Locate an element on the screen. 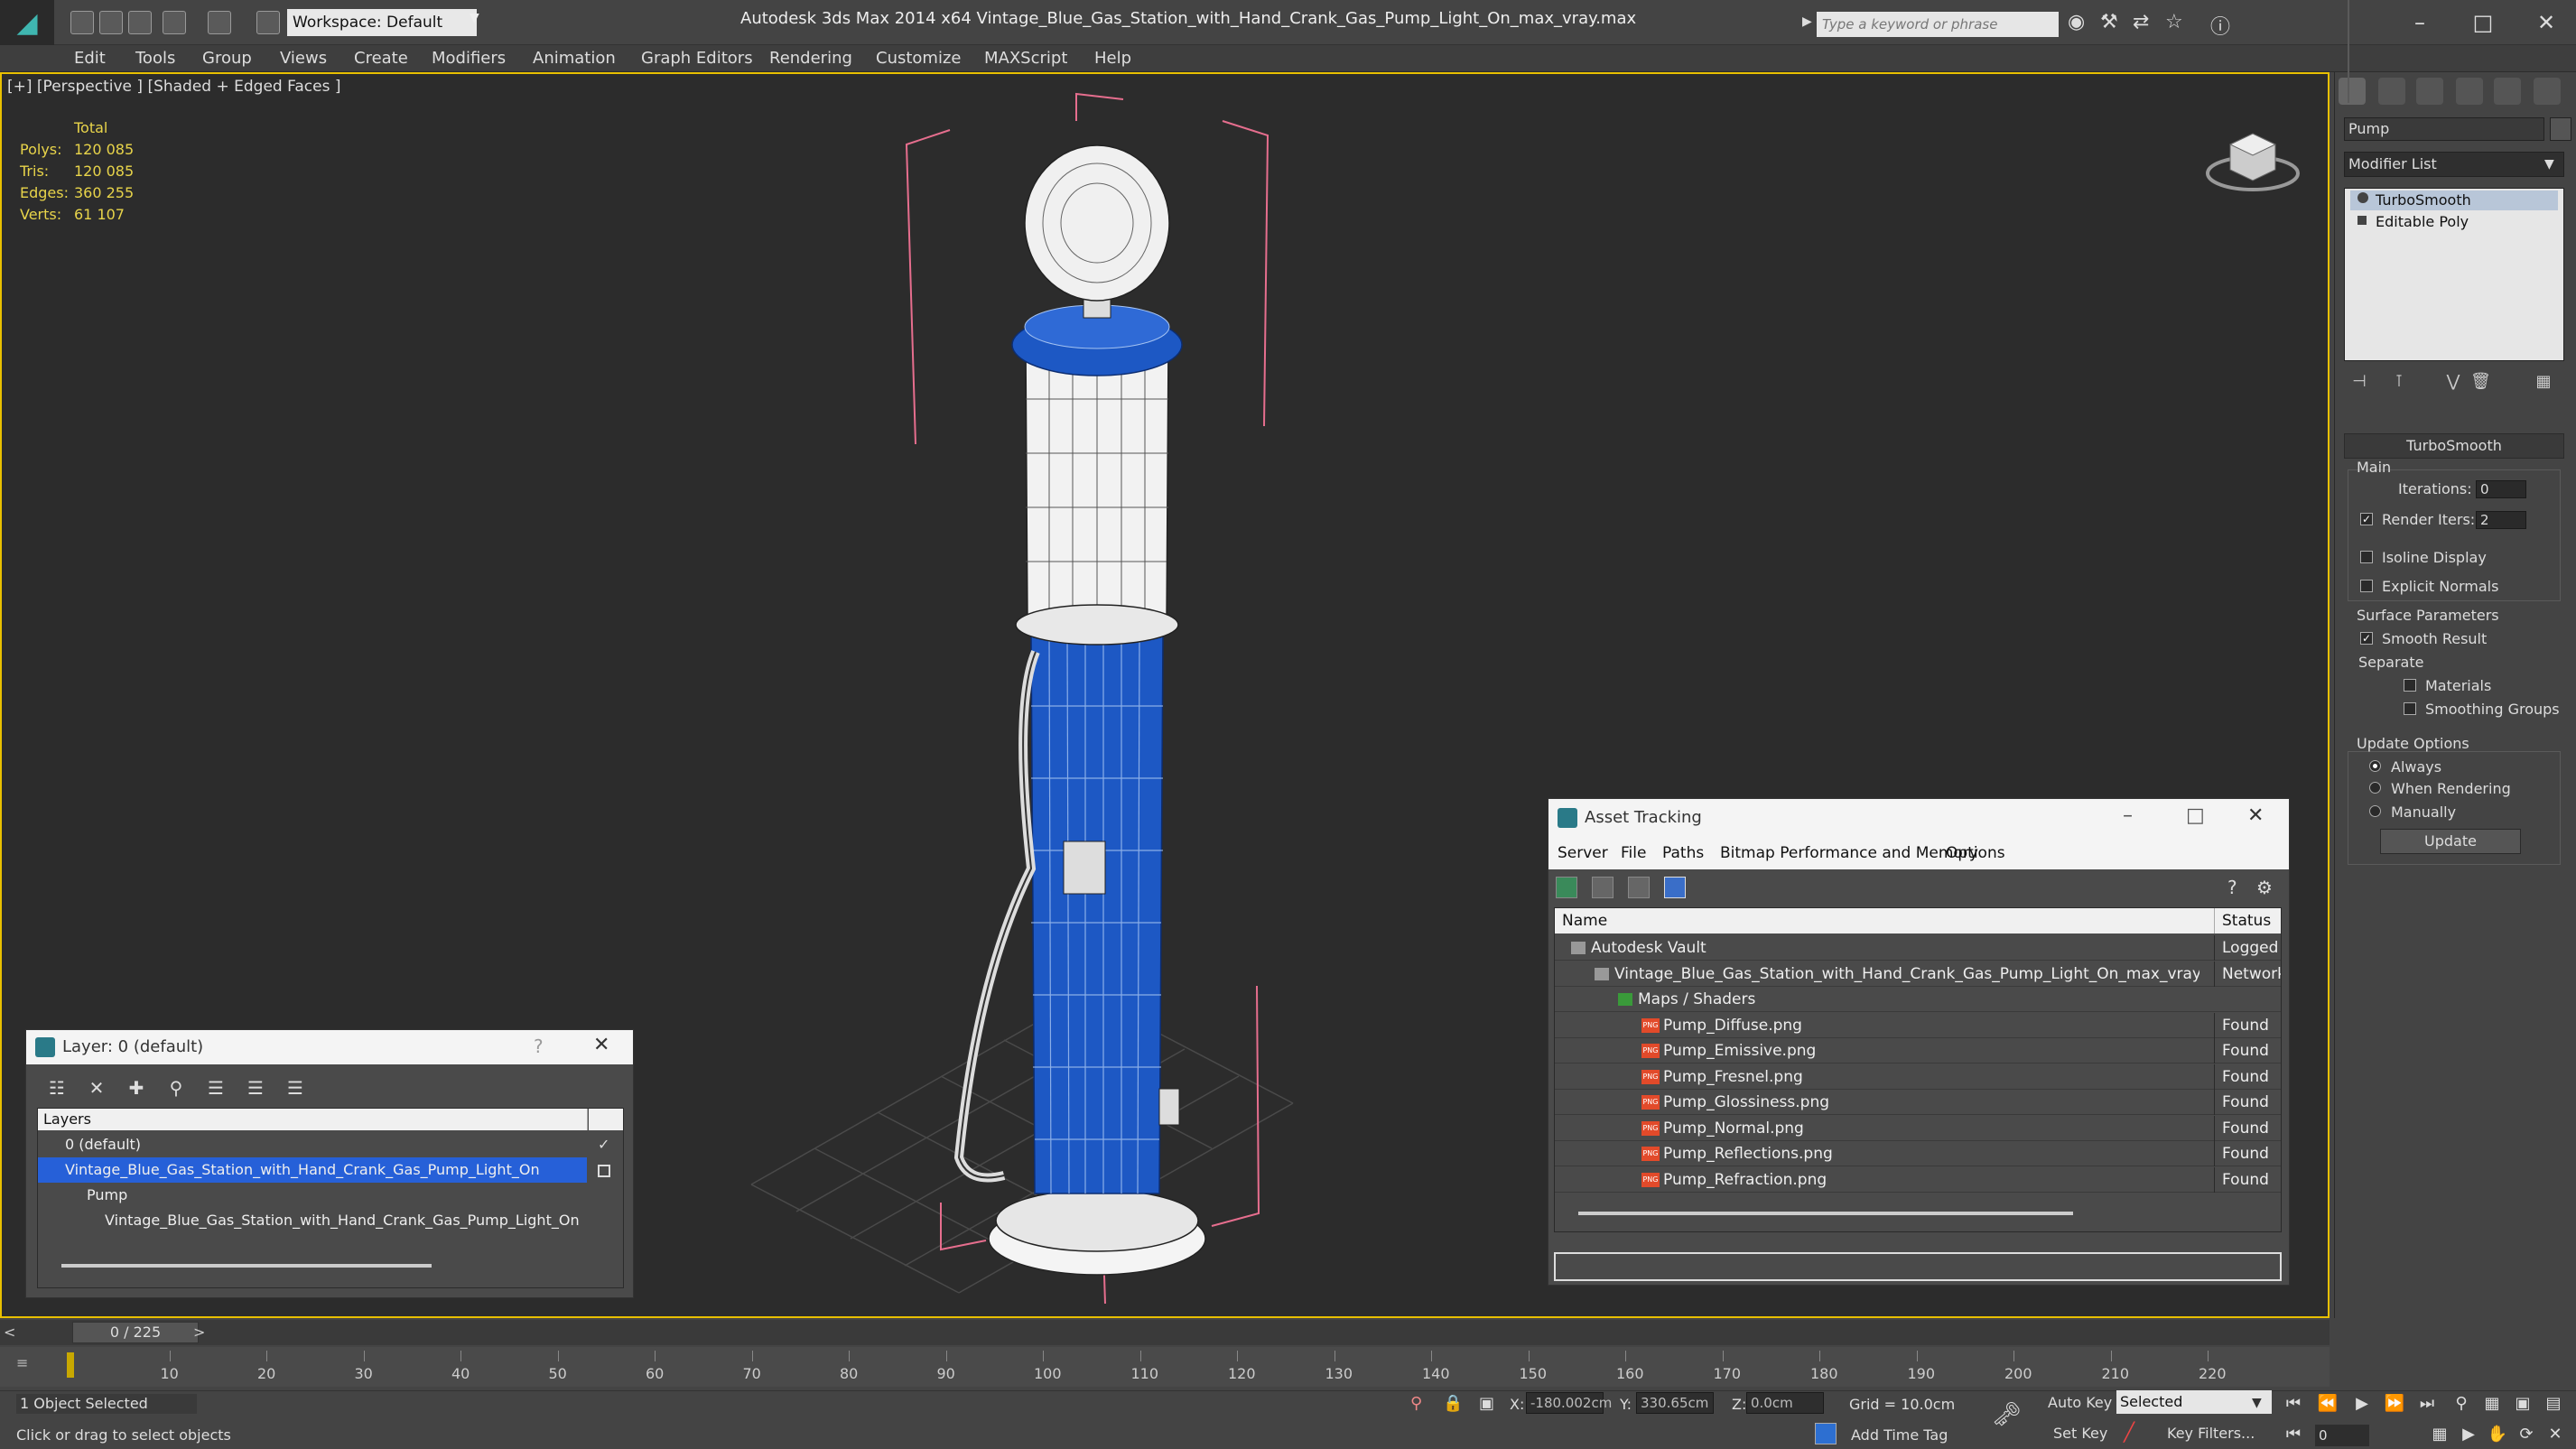 The width and height of the screenshot is (2576, 1449). current-frame-field: 0 is located at coordinates (2342, 1435).